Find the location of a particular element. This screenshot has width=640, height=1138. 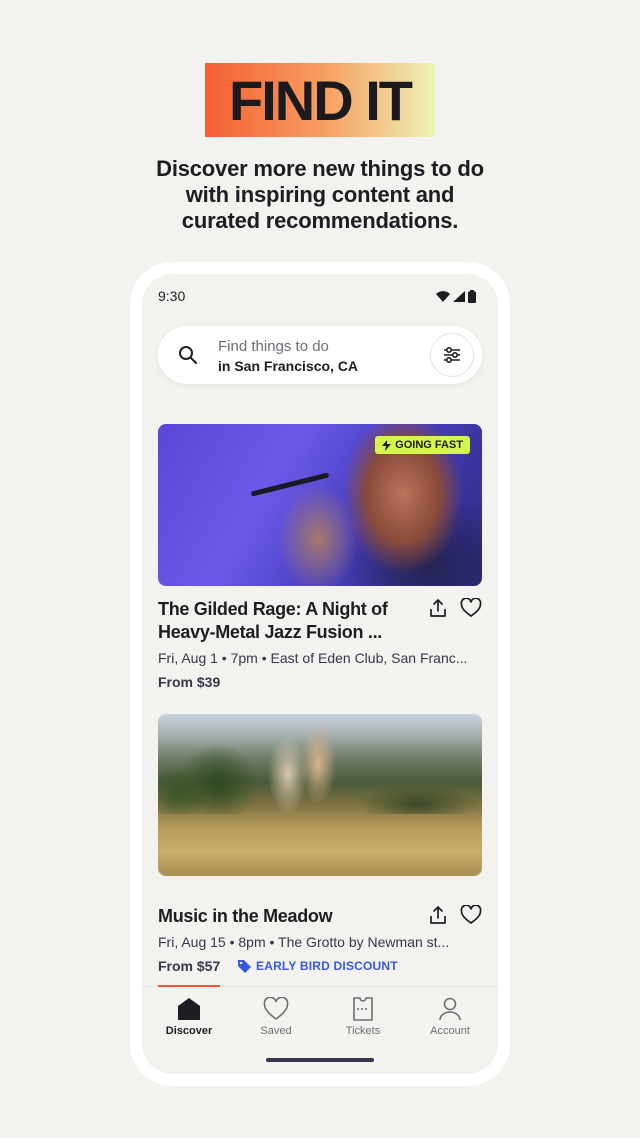

hero-title: FIND IT is located at coordinates (321, 100).